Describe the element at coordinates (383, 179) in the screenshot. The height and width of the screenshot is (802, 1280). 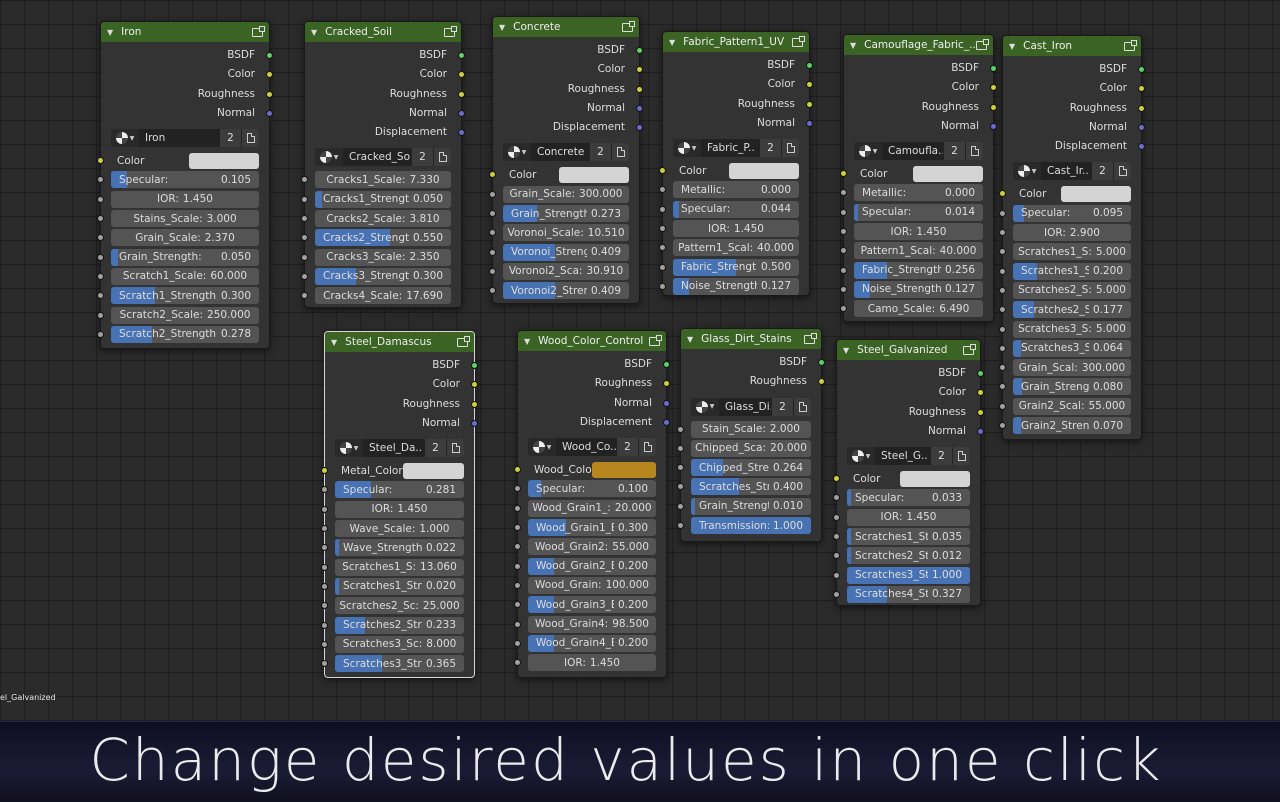
I see `value-slider: Cracks1_Scale:7.330` at that location.